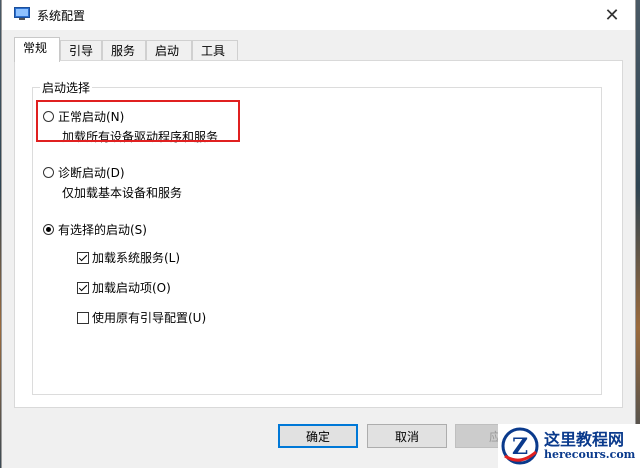  Describe the element at coordinates (140, 137) in the screenshot. I see `normal-startup-description: 加载所有设备驱动程序和服务` at that location.